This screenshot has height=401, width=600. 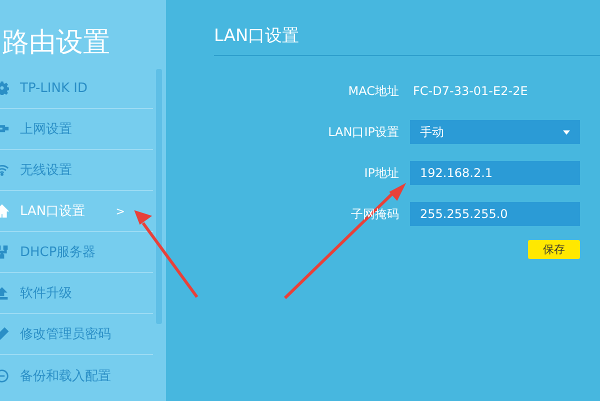 I want to click on field-label: MAC地址, so click(x=373, y=91).